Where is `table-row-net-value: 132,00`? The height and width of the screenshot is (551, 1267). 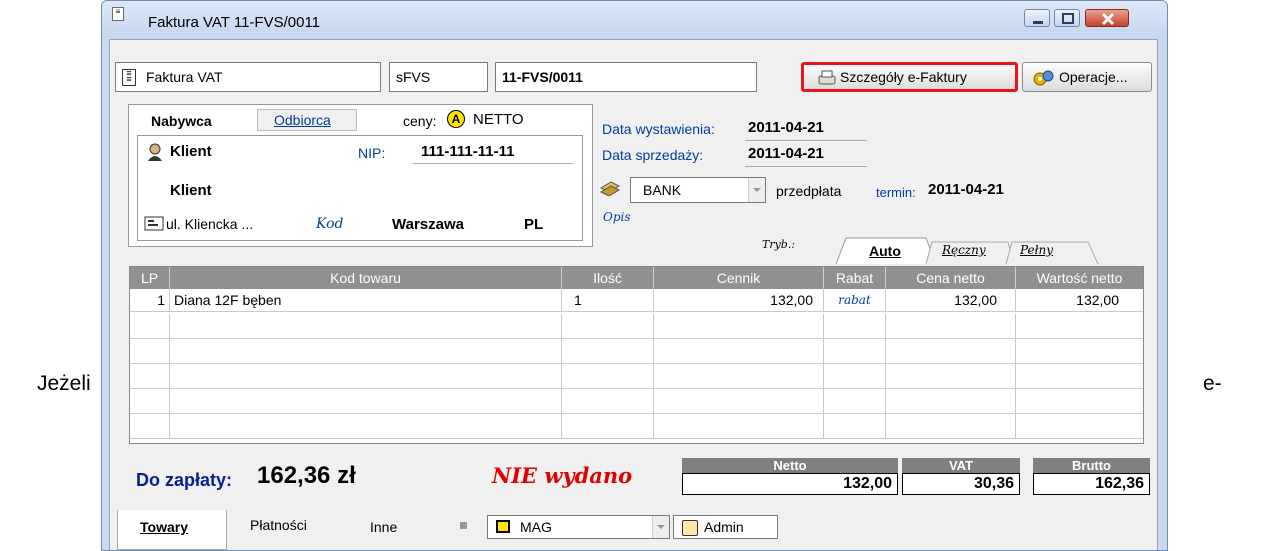
table-row-net-value: 132,00 is located at coordinates (1079, 300).